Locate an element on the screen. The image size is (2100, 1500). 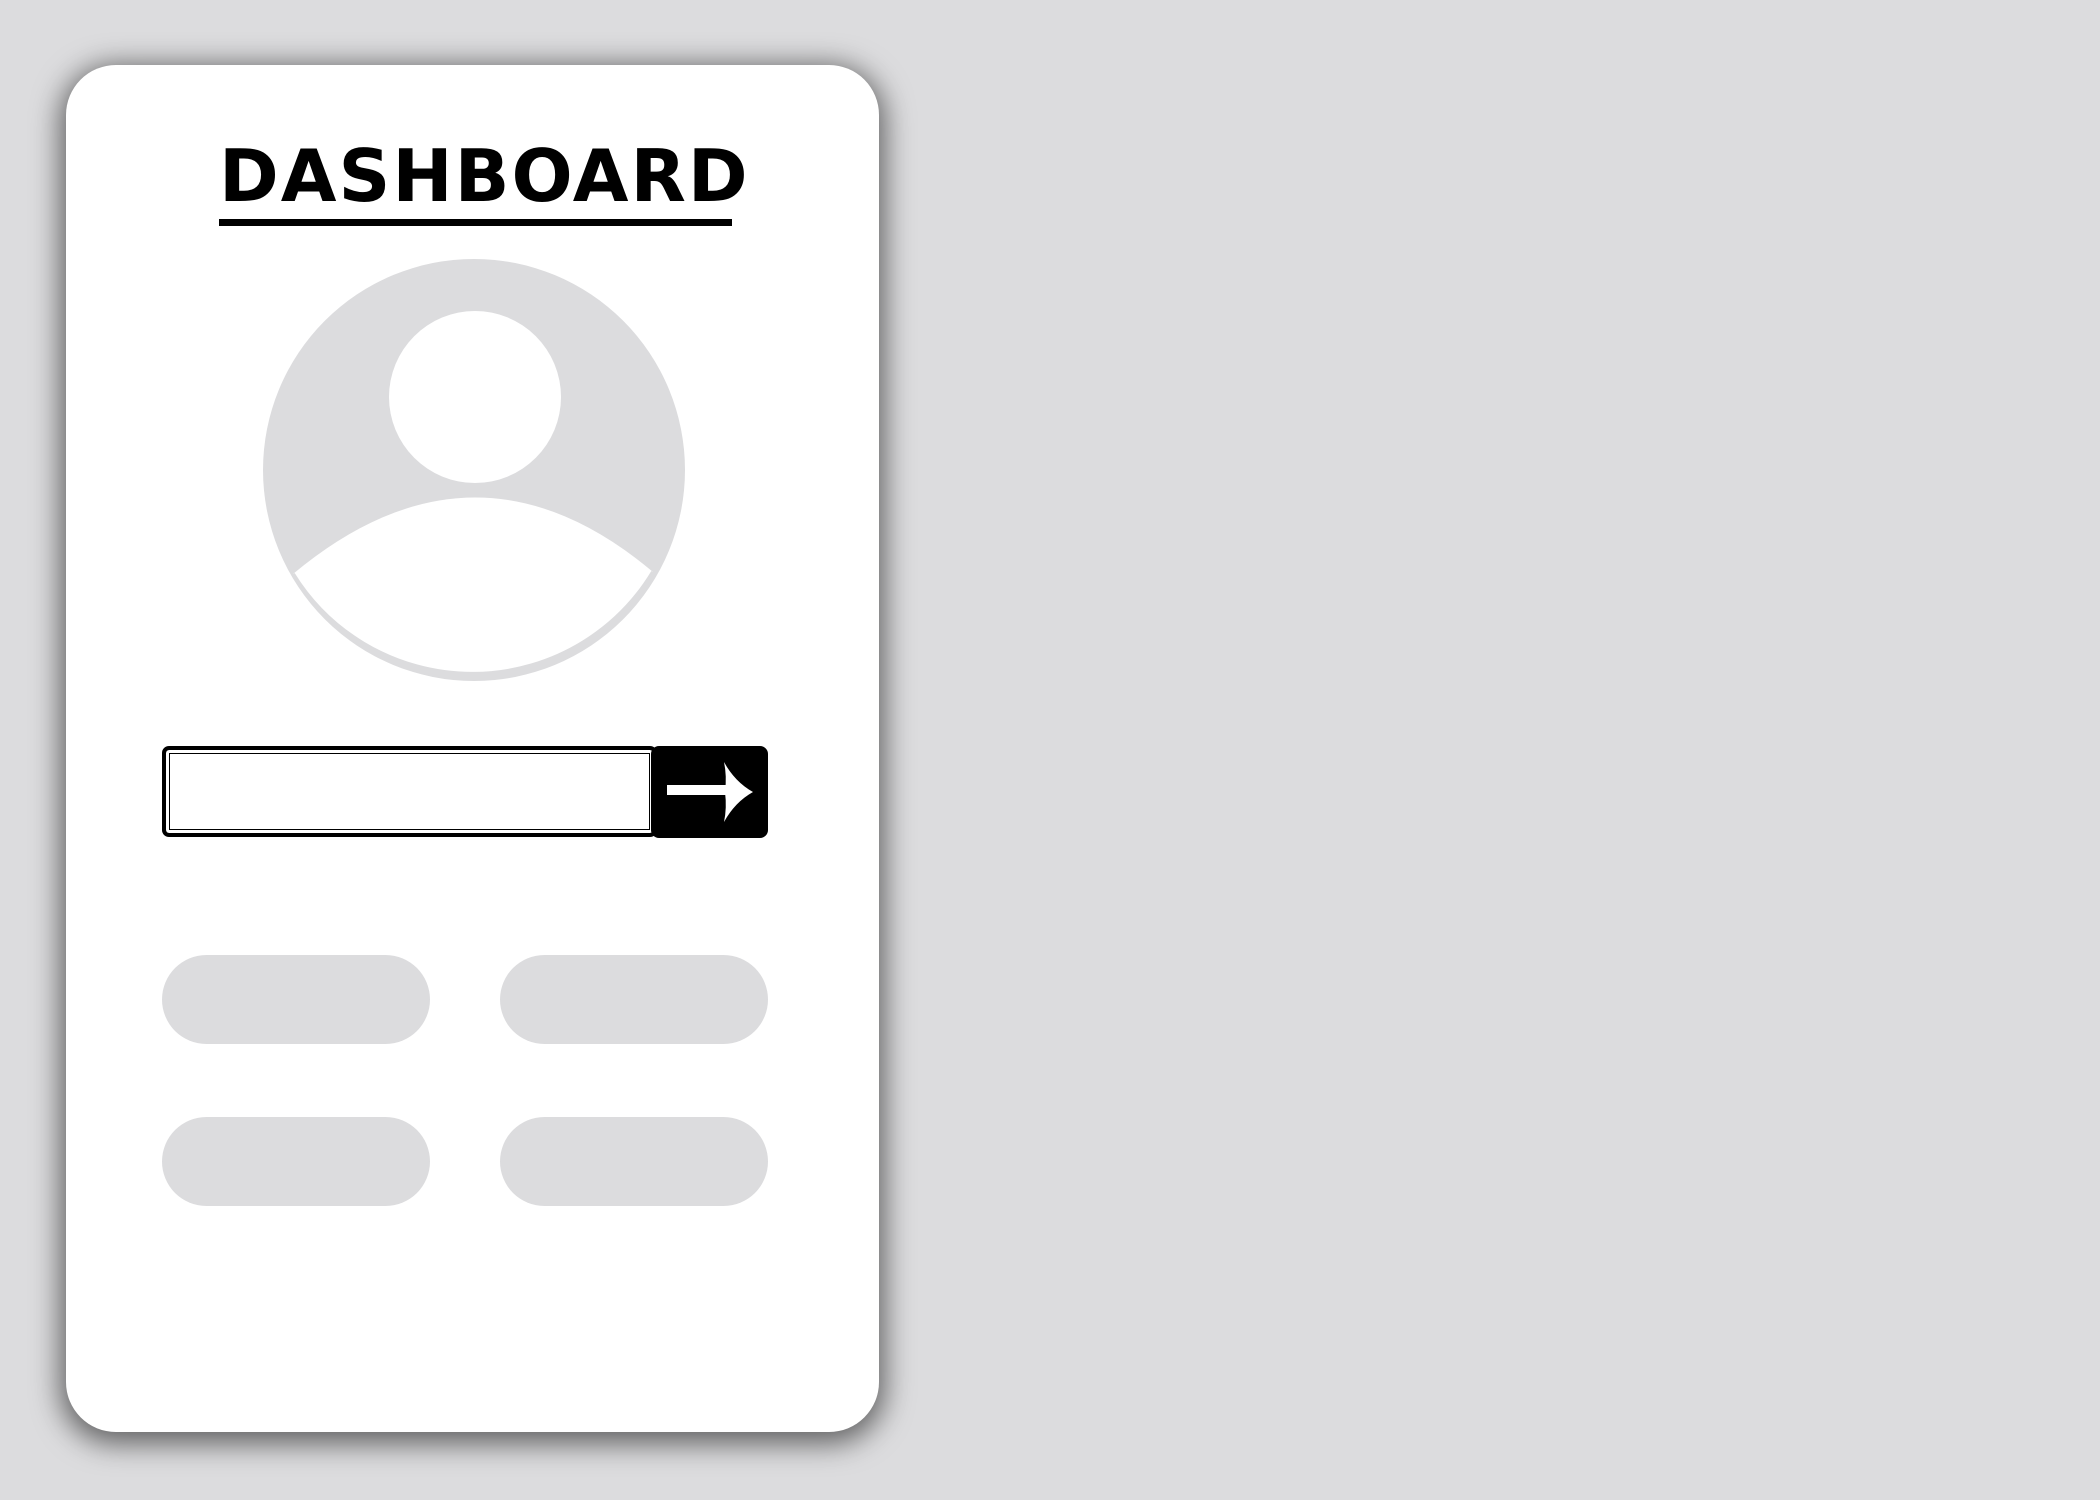
page-title: DASHBOARD is located at coordinates (484, 176).